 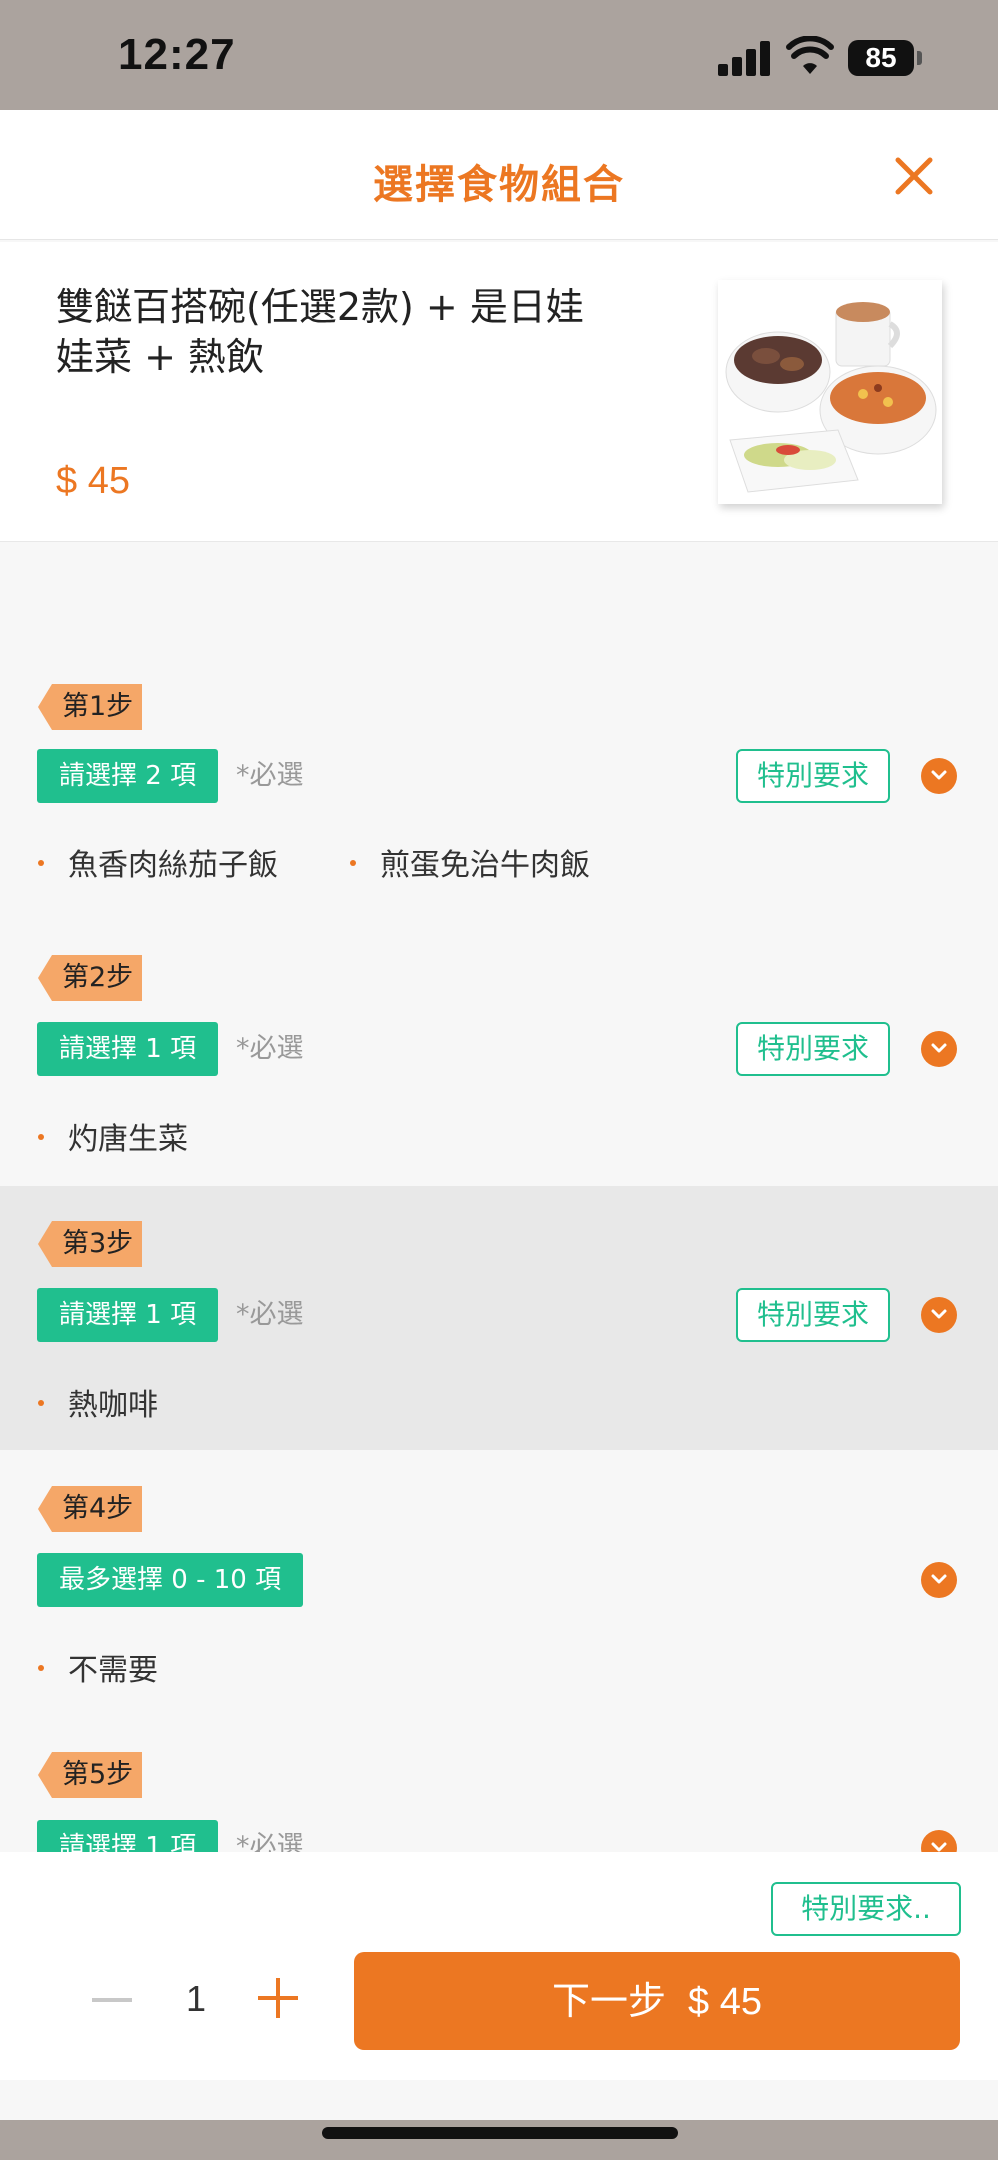 I want to click on item-label: 熱咖啡, so click(x=113, y=1405).